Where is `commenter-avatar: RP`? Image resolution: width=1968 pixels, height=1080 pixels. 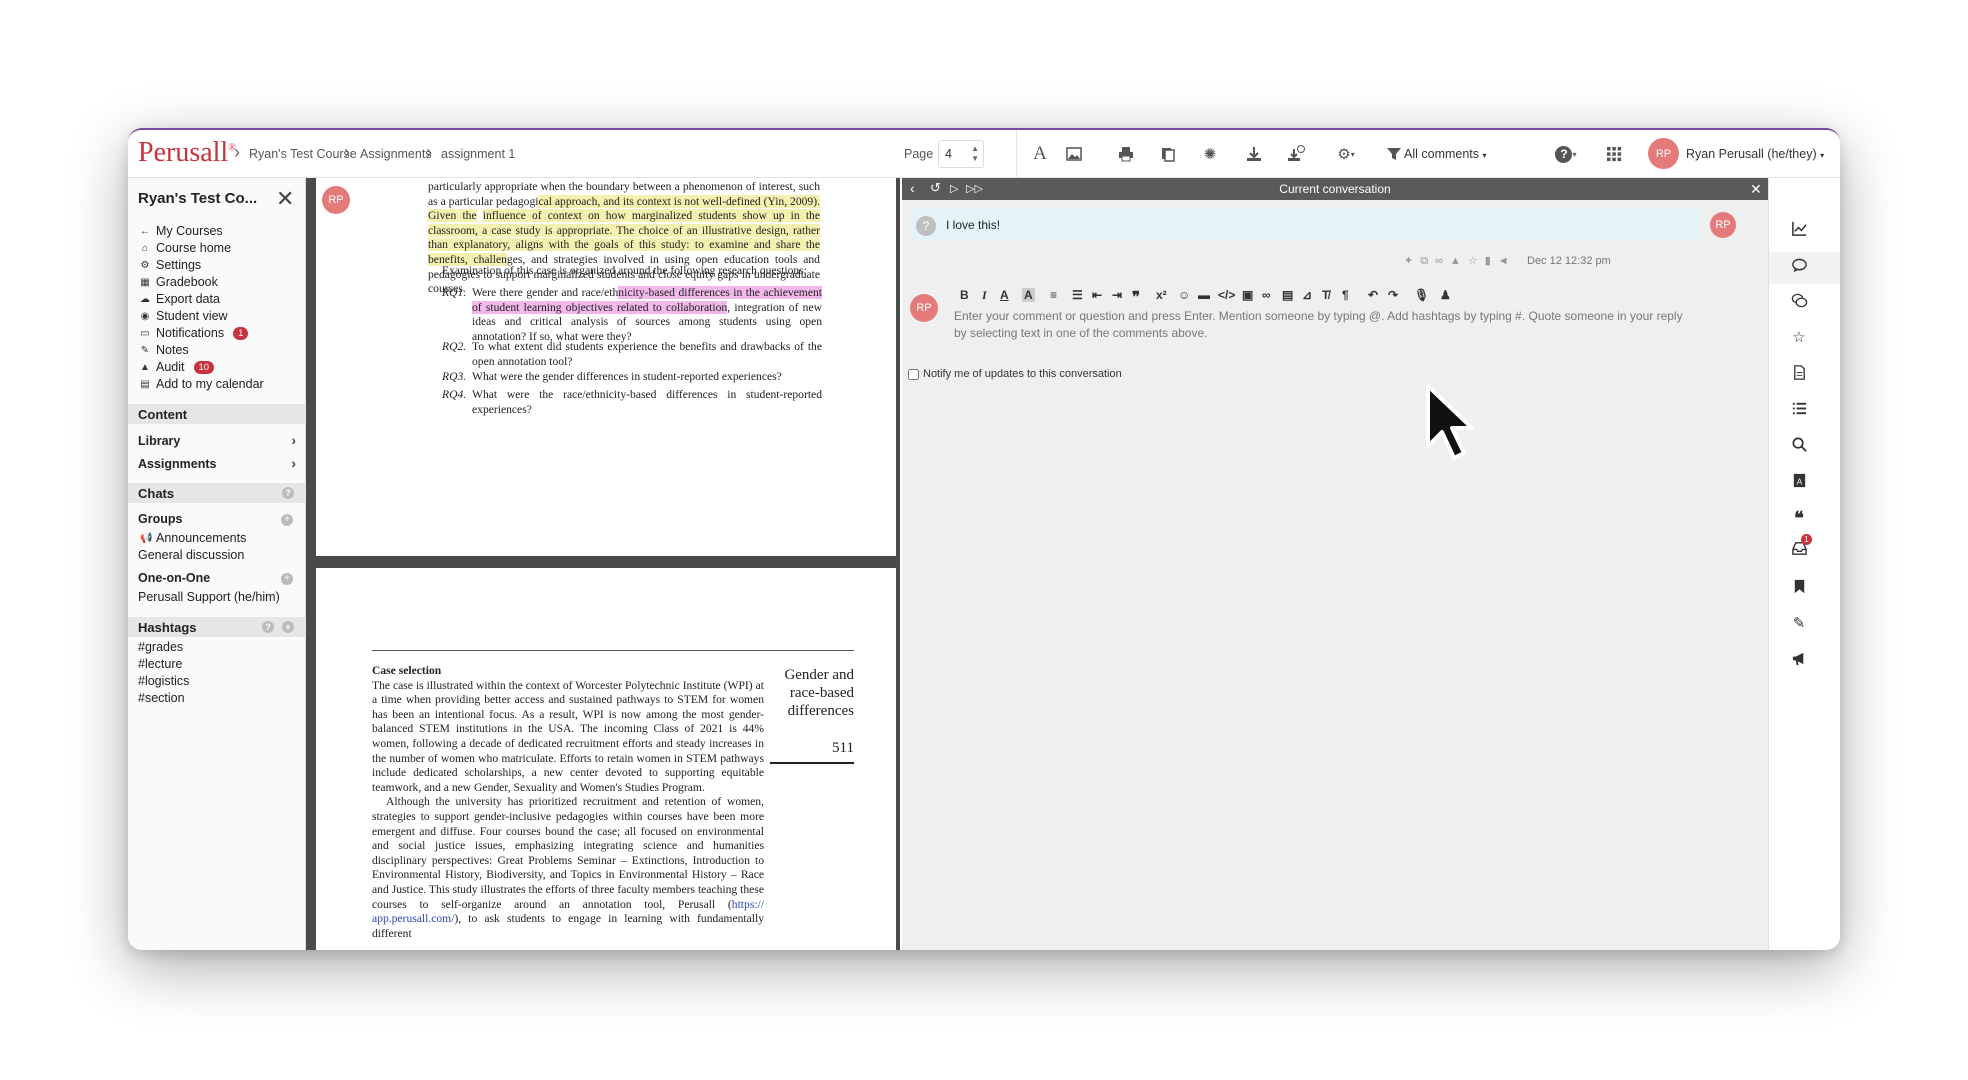 commenter-avatar: RP is located at coordinates (1723, 225).